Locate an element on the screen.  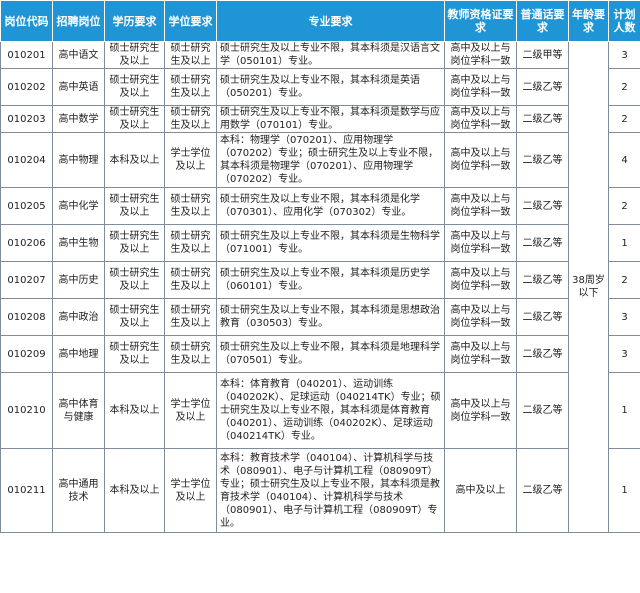
header-post: 招聘岗位 is located at coordinates (78, 21).